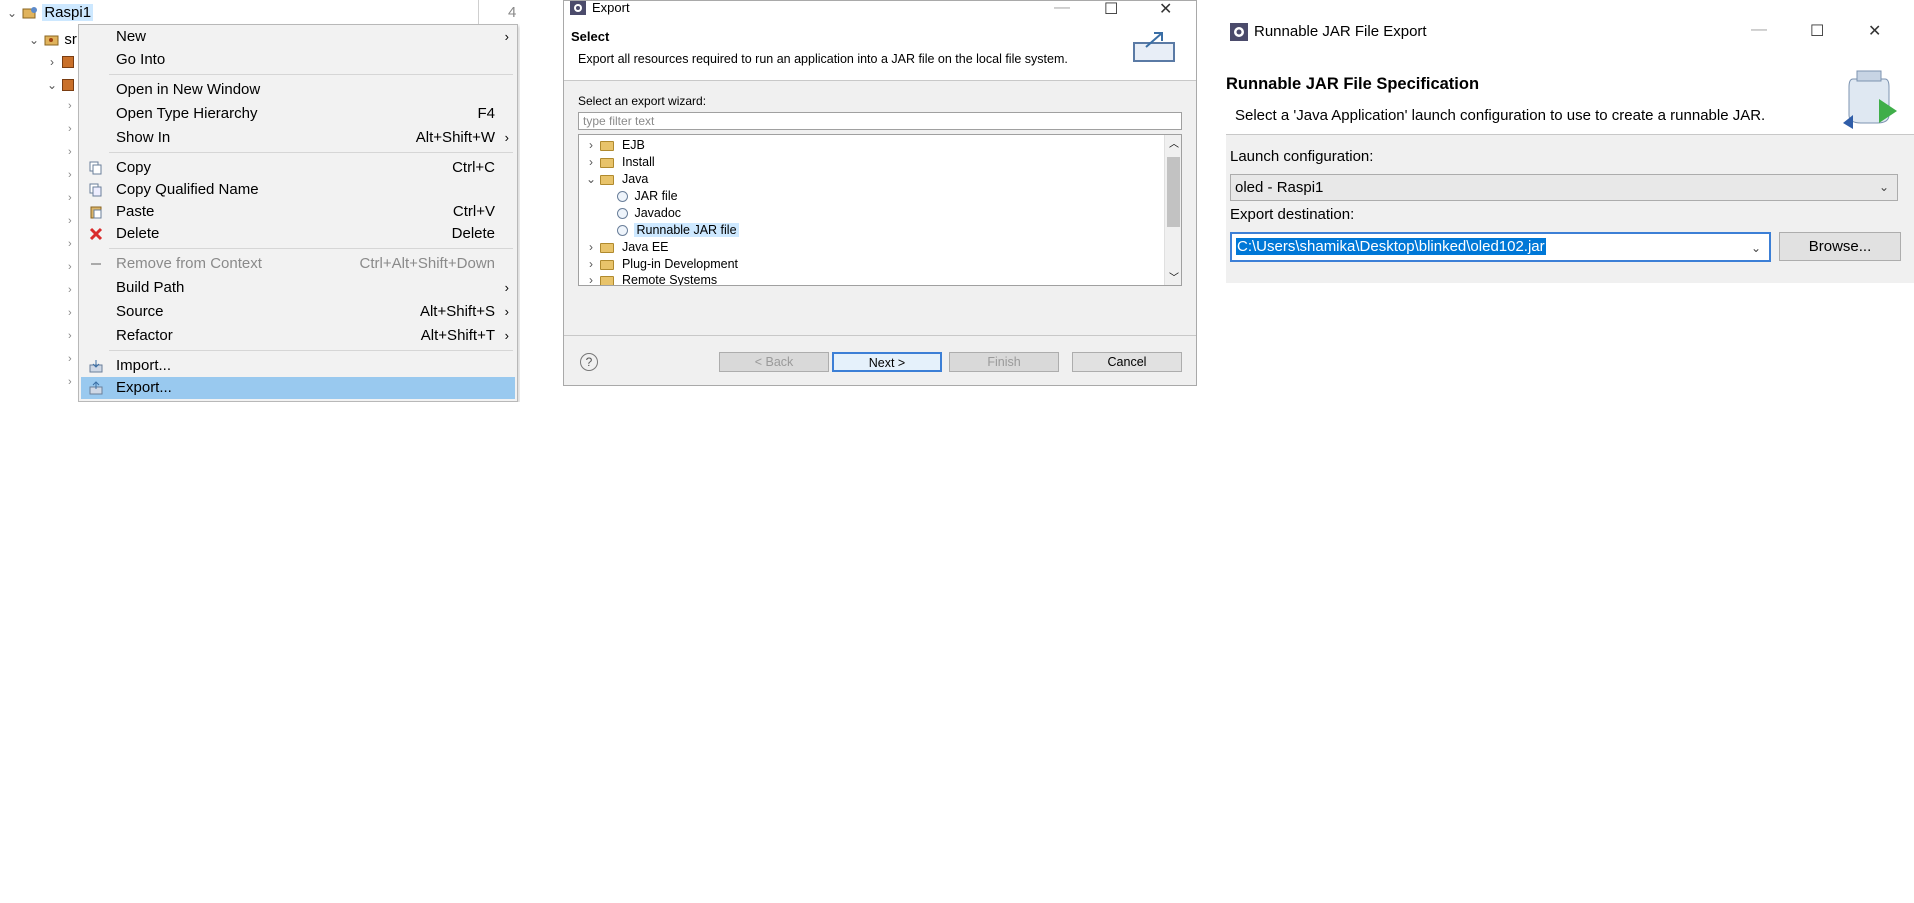  I want to click on tree-item-label: JAR file, so click(656, 196).